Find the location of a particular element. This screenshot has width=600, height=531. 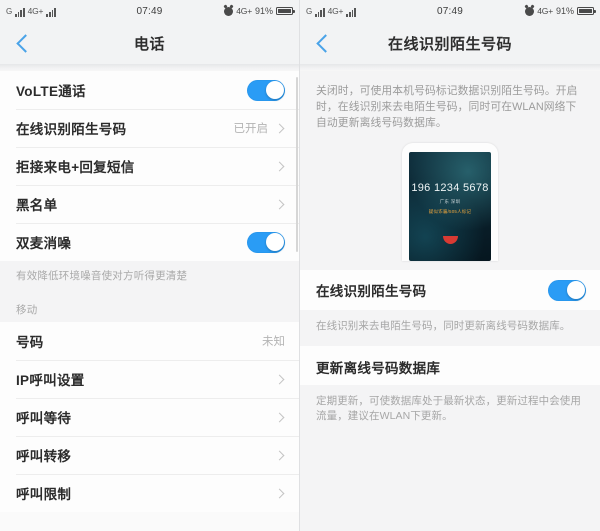

back-button-left is located at coordinates (23, 43).